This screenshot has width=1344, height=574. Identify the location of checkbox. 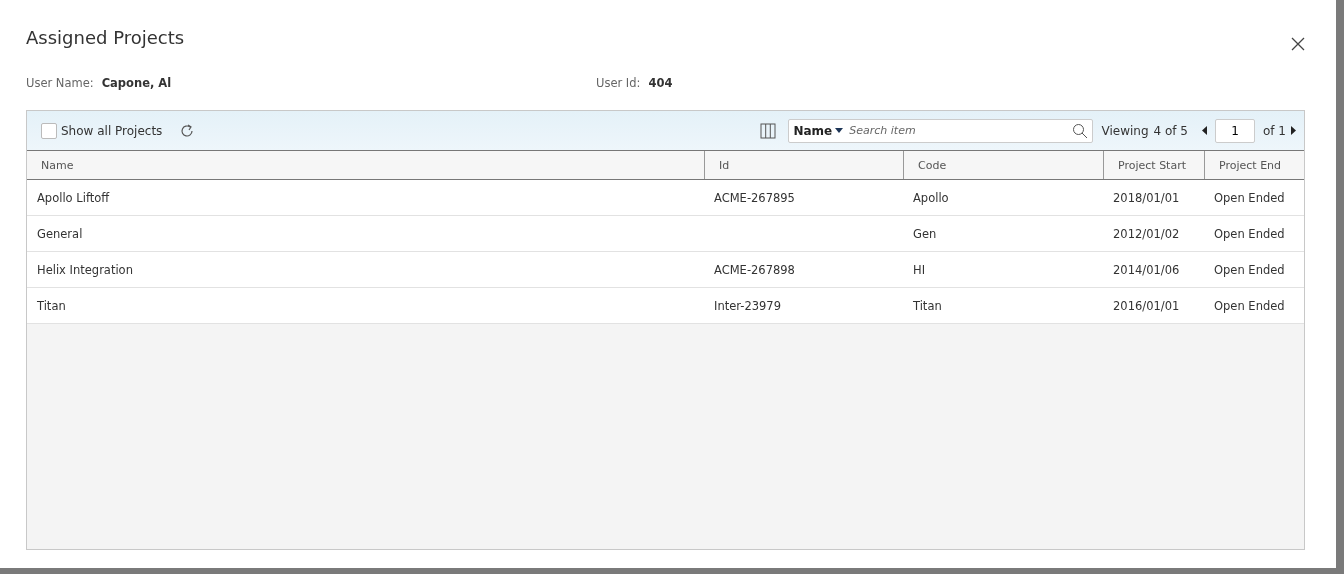
(49, 130).